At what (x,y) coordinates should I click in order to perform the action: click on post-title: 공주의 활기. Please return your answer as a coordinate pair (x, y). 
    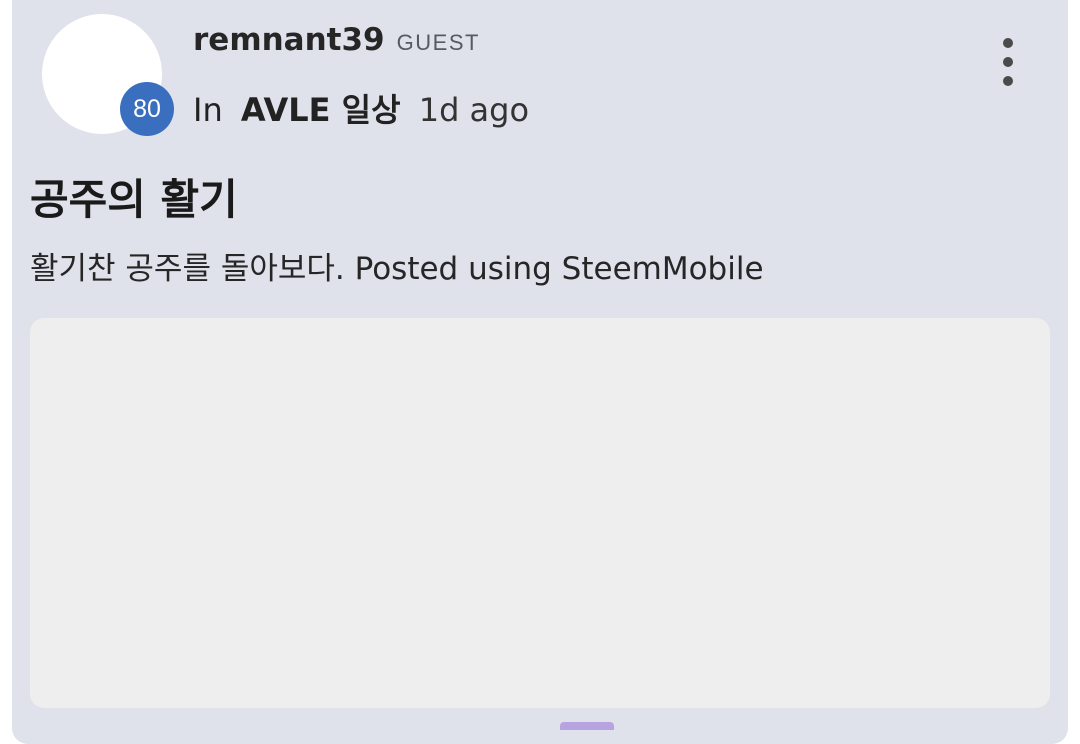
    Looking at the image, I should click on (134, 196).